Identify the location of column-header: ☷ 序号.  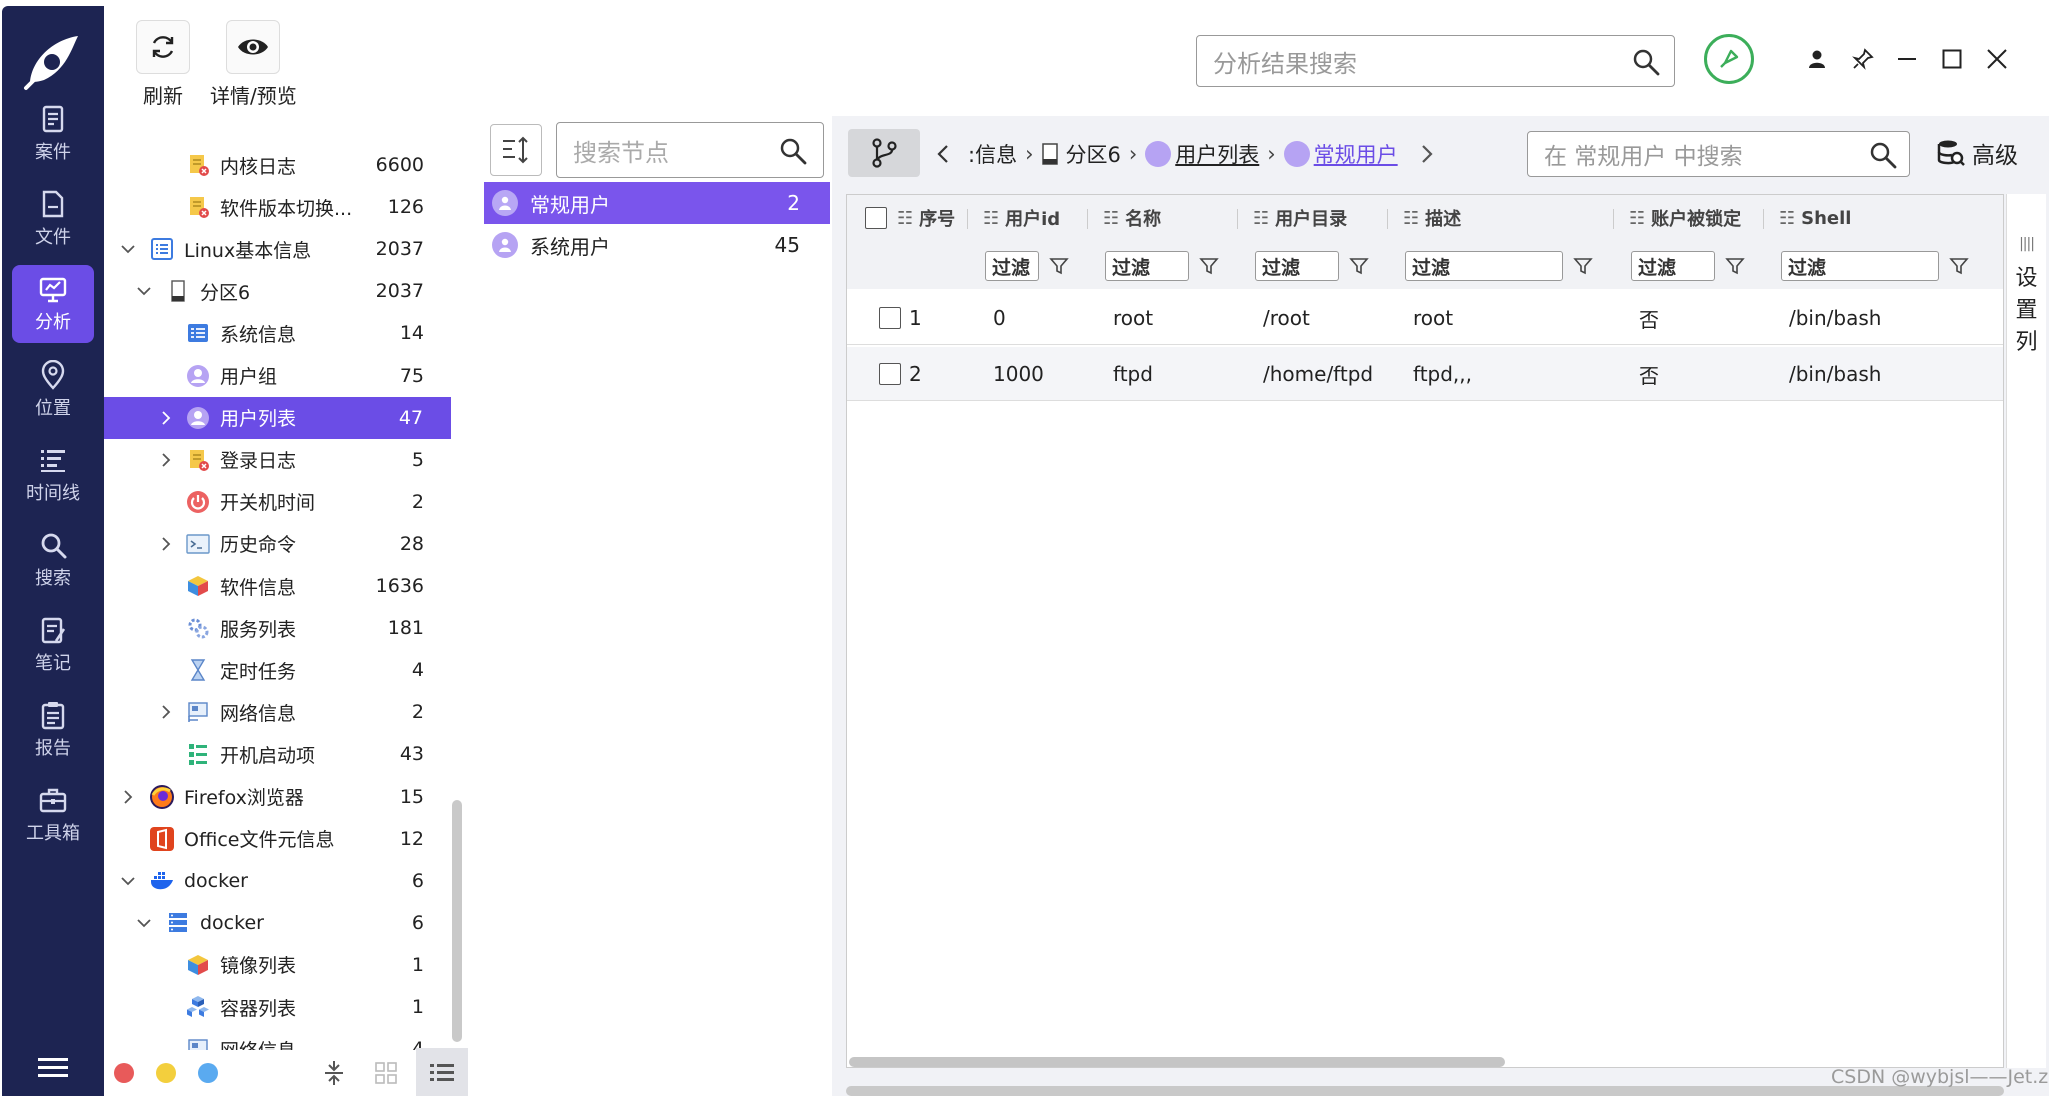
(910, 218).